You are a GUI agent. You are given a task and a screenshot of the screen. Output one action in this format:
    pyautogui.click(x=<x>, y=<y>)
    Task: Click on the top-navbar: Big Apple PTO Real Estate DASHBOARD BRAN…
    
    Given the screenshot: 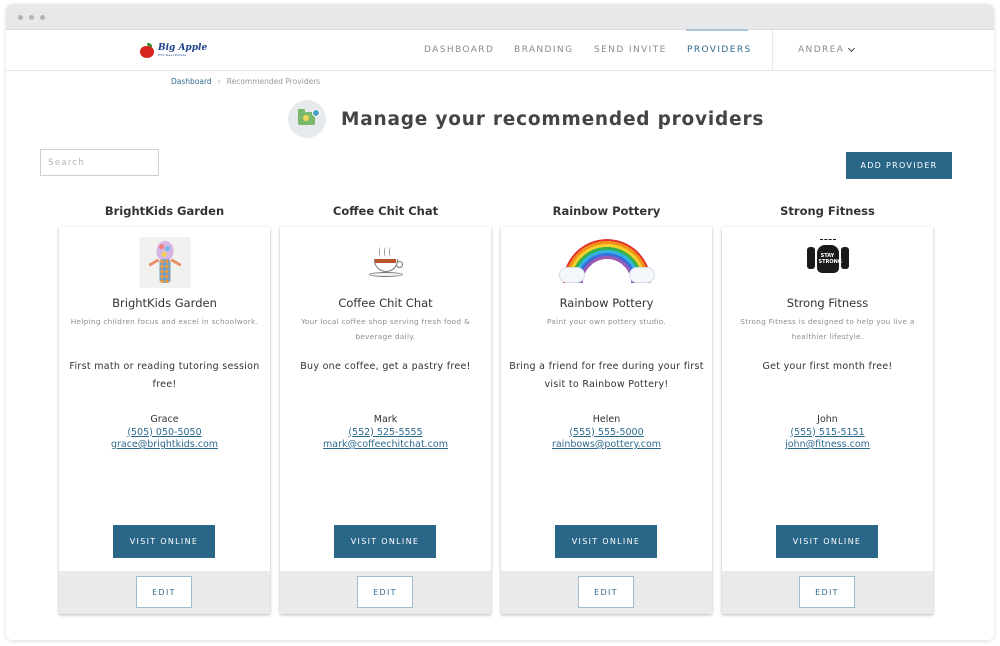 What is the action you would take?
    pyautogui.click(x=500, y=50)
    